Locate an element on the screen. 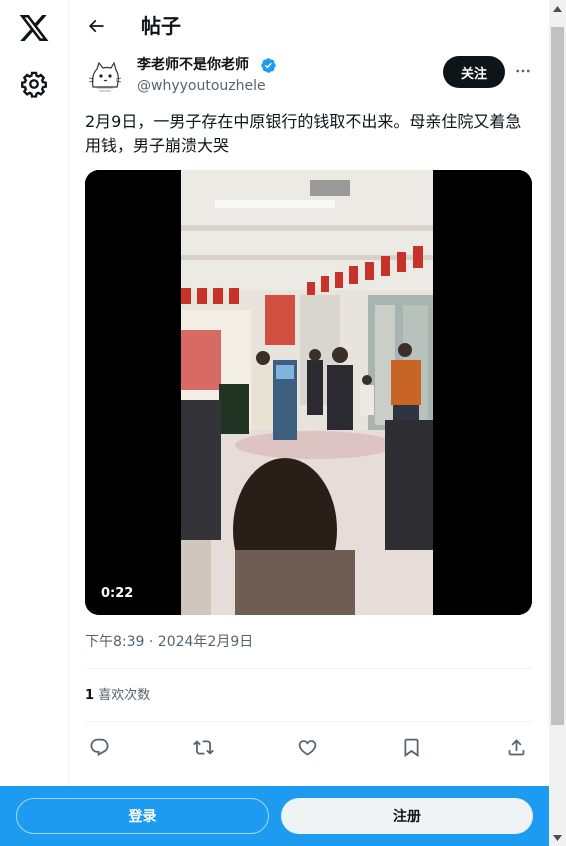 The height and width of the screenshot is (846, 566). video-duration: 0:22 is located at coordinates (117, 593).